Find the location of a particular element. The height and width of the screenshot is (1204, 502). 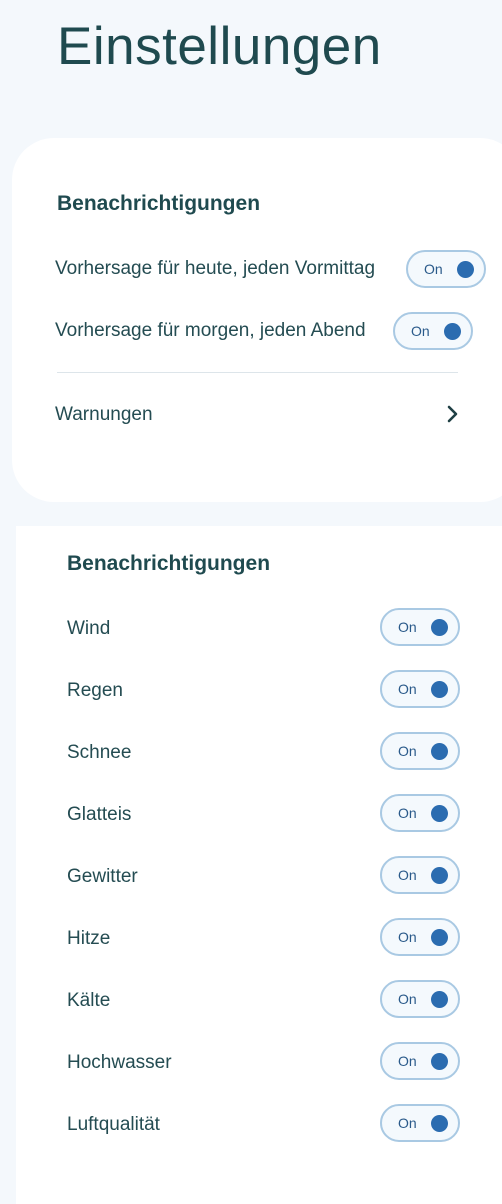

toggle-forecast-tomorrow: On is located at coordinates (433, 331).